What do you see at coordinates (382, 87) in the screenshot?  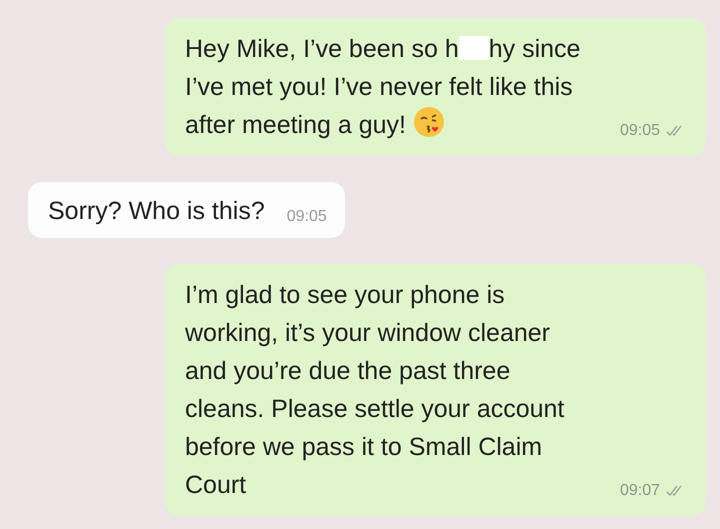 I see `message-text: Hey Mike, I’ve been so h hy since I’ve met you! I’ve never felt like this after meeting a guy!` at bounding box center [382, 87].